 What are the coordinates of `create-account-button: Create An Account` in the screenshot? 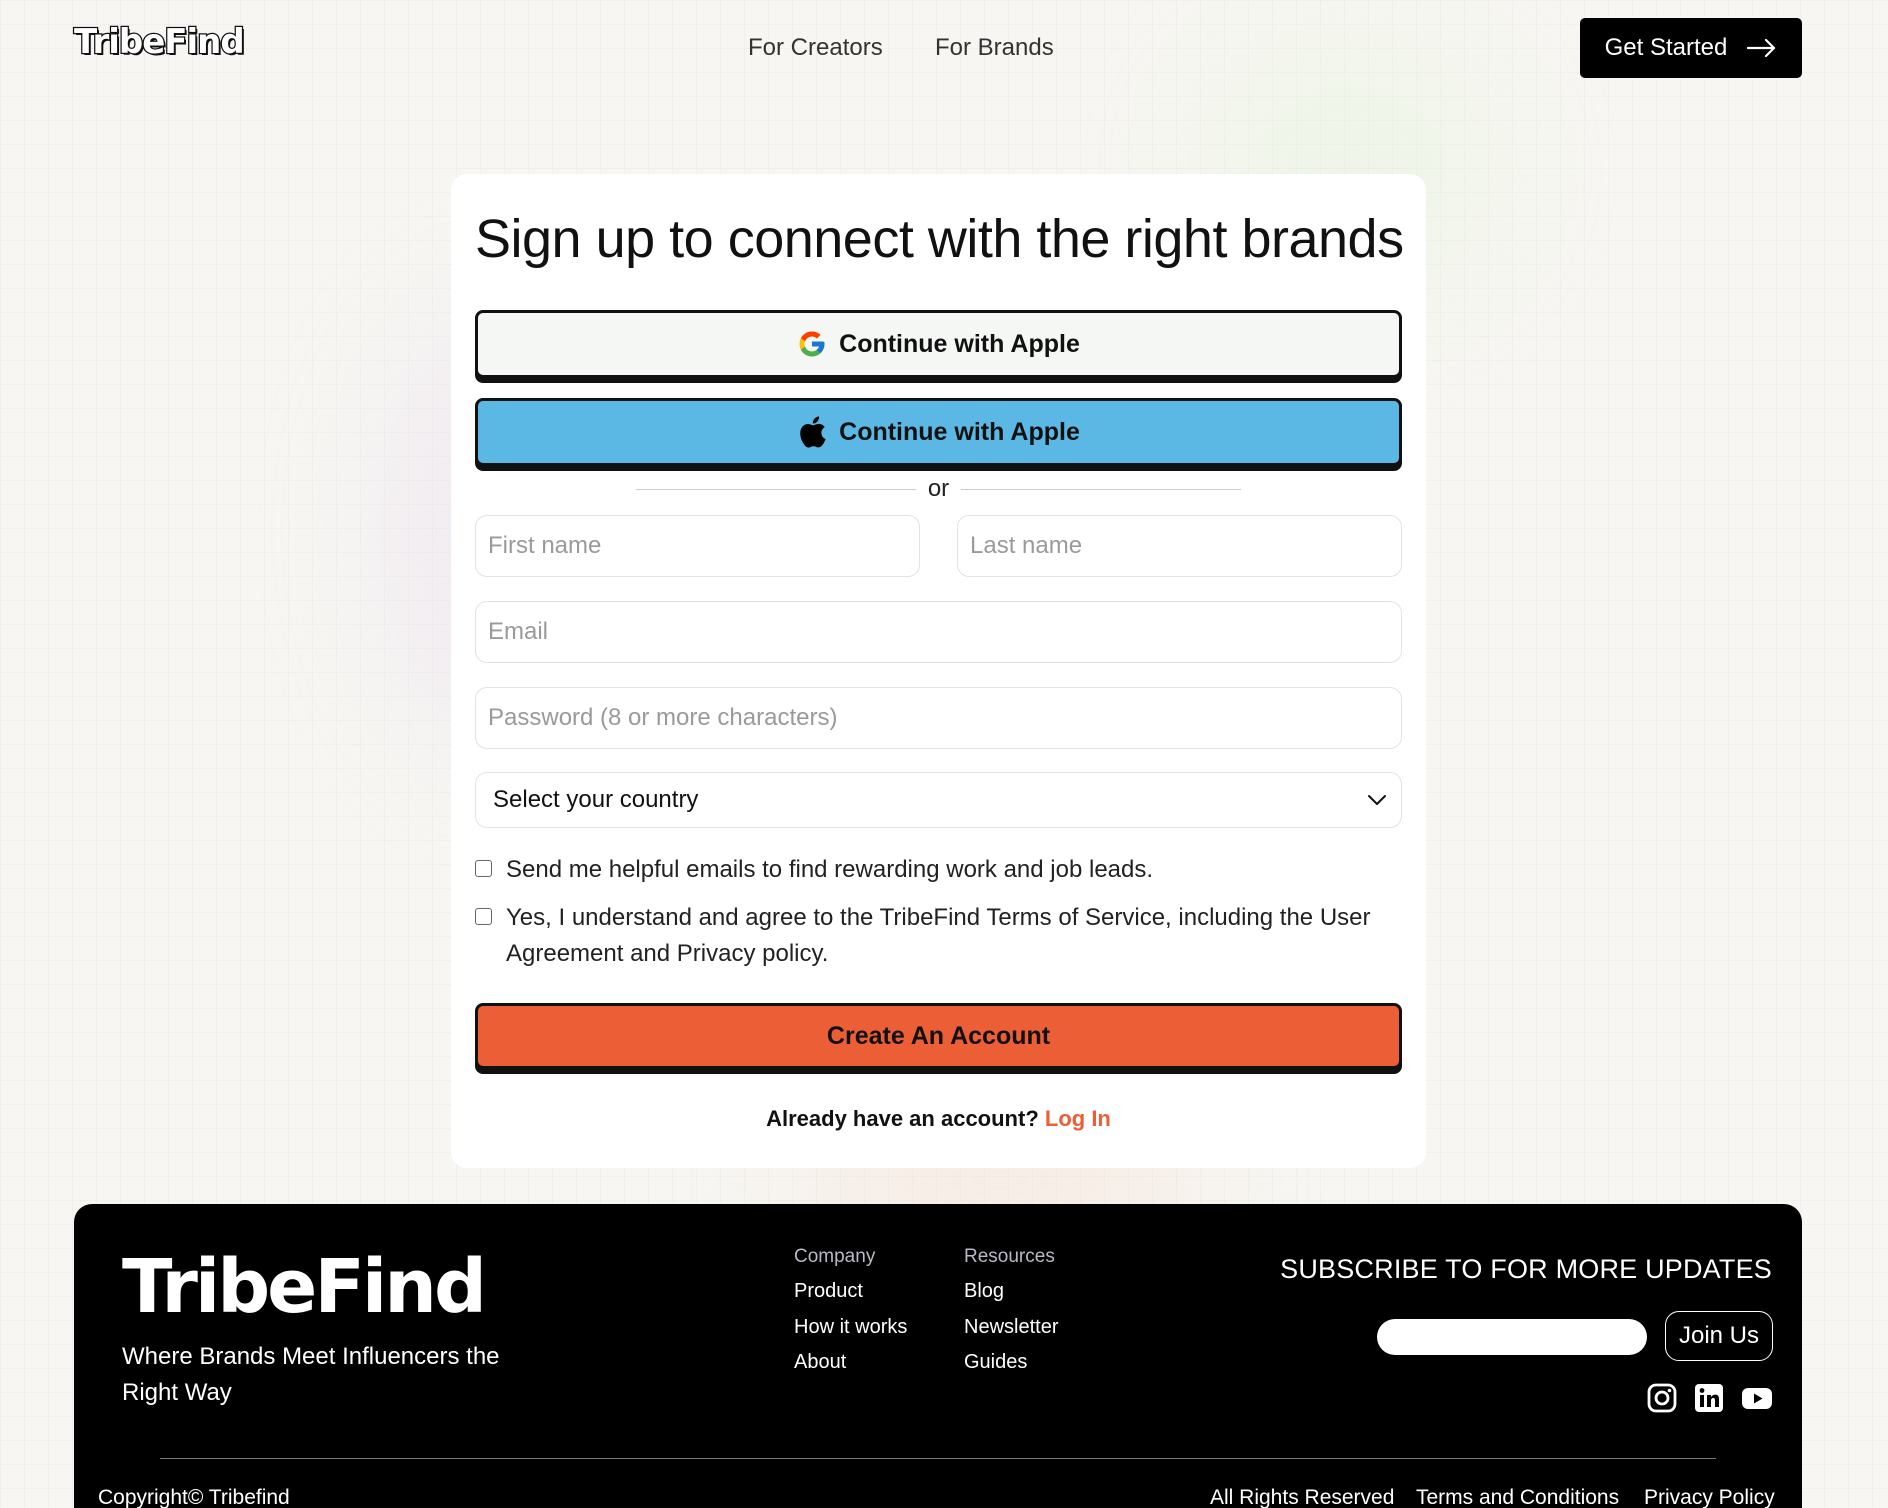 It's located at (938, 1036).